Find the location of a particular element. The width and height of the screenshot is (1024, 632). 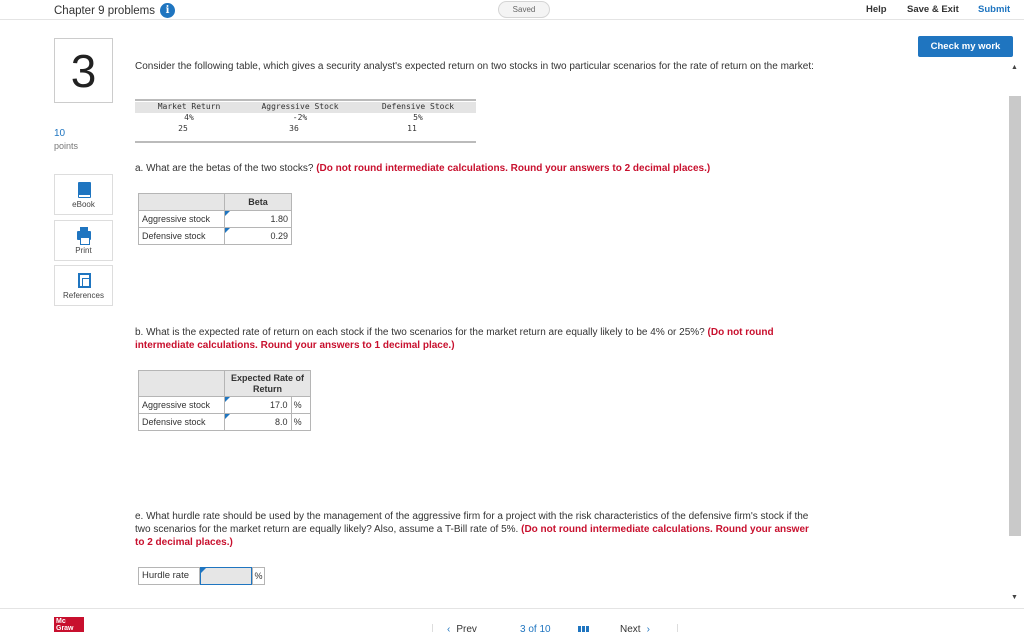

saved-status-badge: Saved is located at coordinates (524, 9).